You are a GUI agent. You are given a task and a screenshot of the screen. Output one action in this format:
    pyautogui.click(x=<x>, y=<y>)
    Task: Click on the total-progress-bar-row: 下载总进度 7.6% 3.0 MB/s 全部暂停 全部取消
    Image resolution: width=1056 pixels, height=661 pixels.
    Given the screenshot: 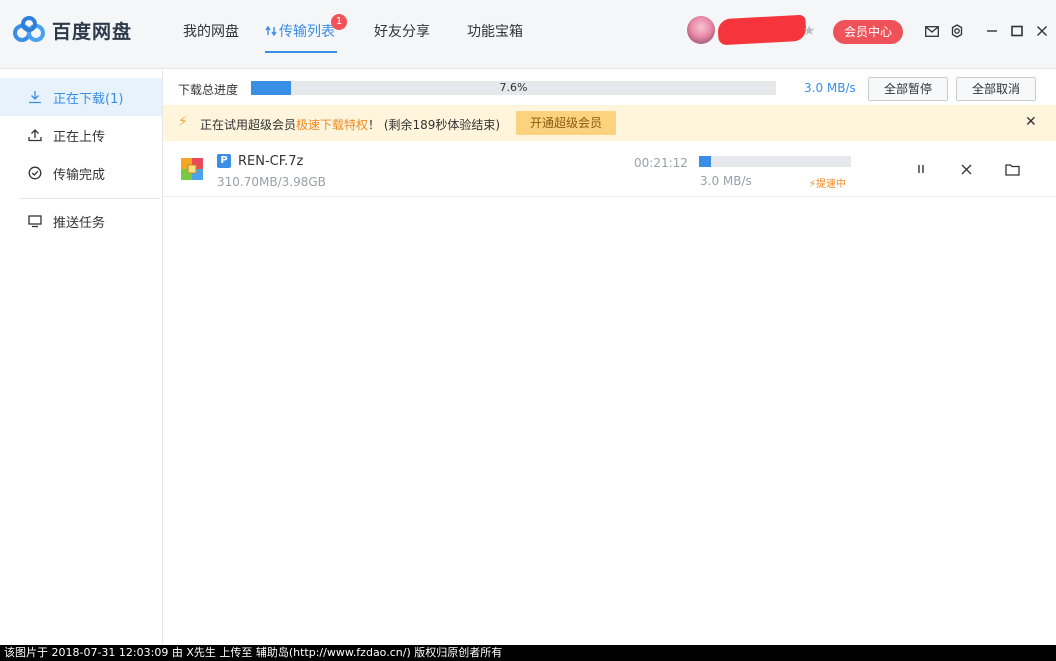 What is the action you would take?
    pyautogui.click(x=609, y=87)
    